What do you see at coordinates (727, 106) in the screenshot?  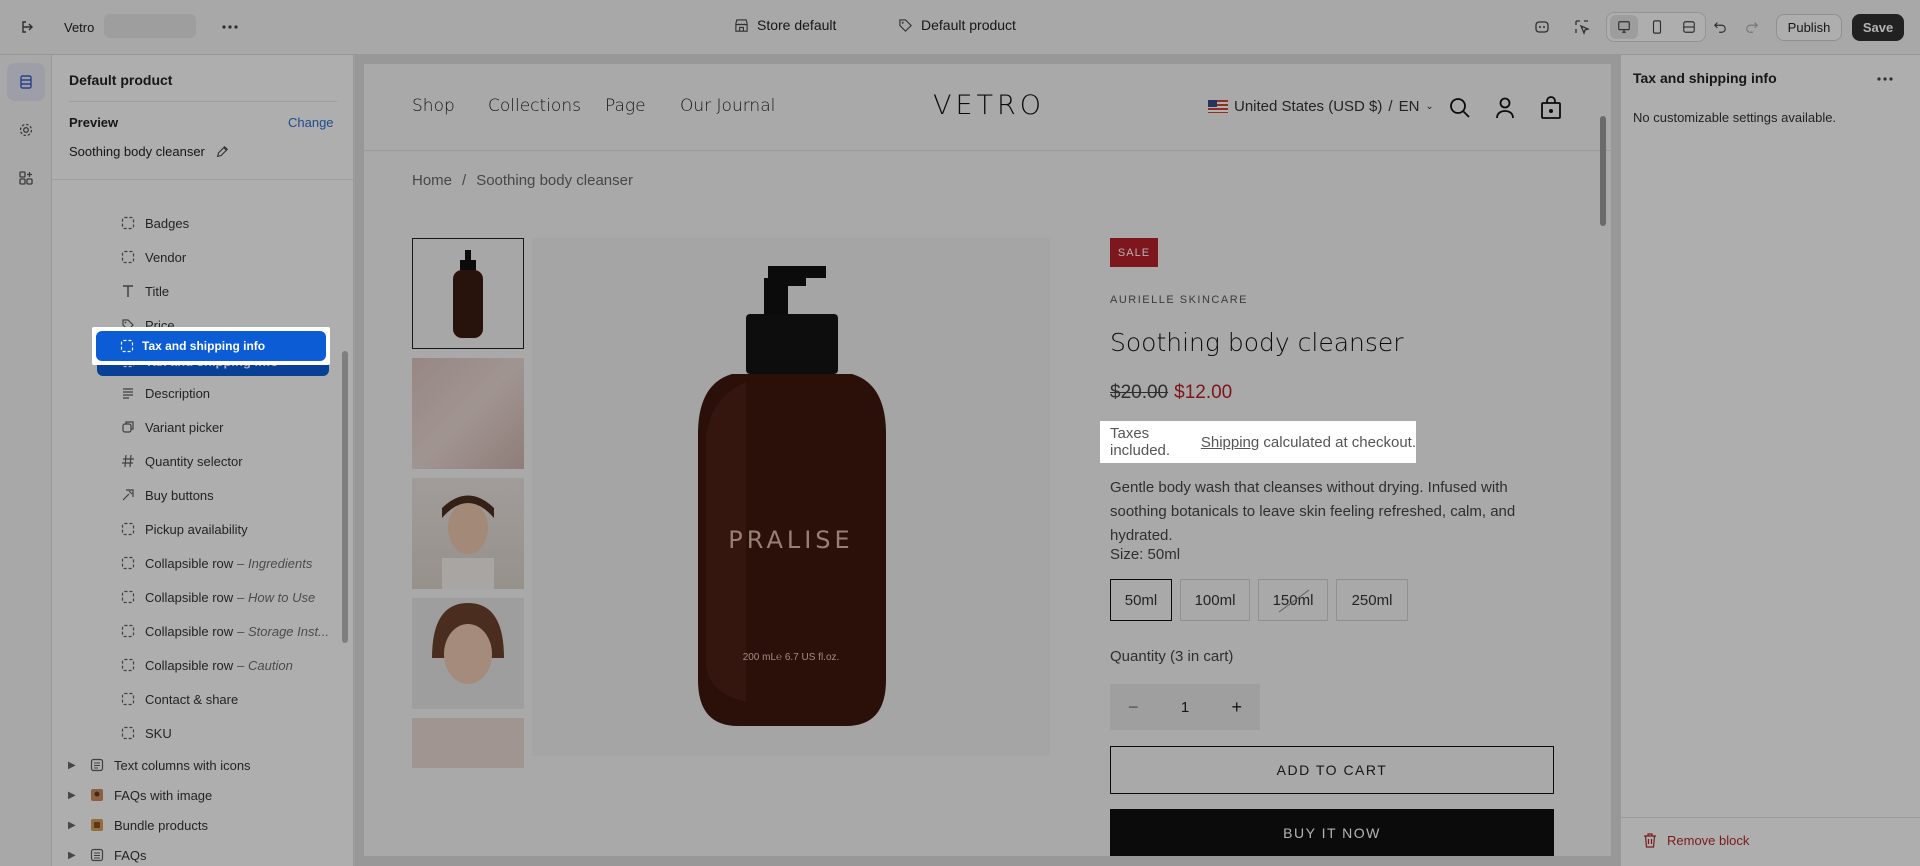 I see `nav-our-journal: Our Journal` at bounding box center [727, 106].